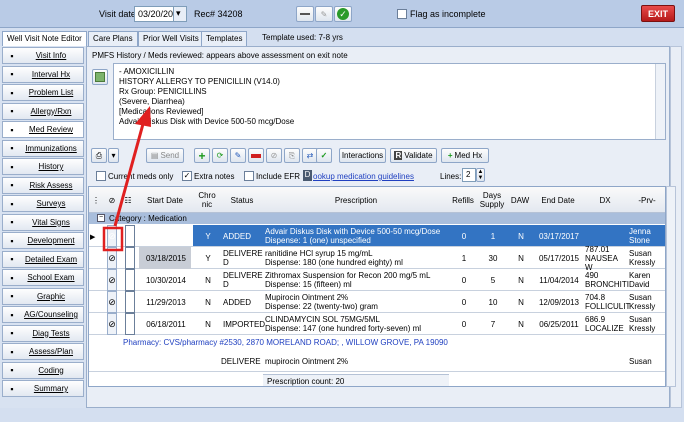 The width and height of the screenshot is (684, 422). What do you see at coordinates (129, 175) in the screenshot?
I see `annotation-arrow` at bounding box center [129, 175].